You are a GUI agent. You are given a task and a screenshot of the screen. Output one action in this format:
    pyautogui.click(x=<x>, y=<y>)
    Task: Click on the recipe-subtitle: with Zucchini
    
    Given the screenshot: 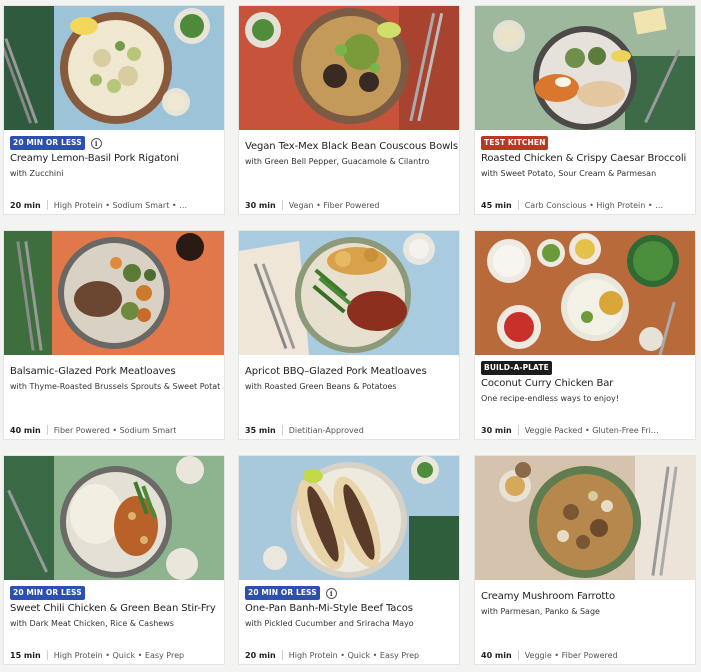 What is the action you would take?
    pyautogui.click(x=37, y=173)
    